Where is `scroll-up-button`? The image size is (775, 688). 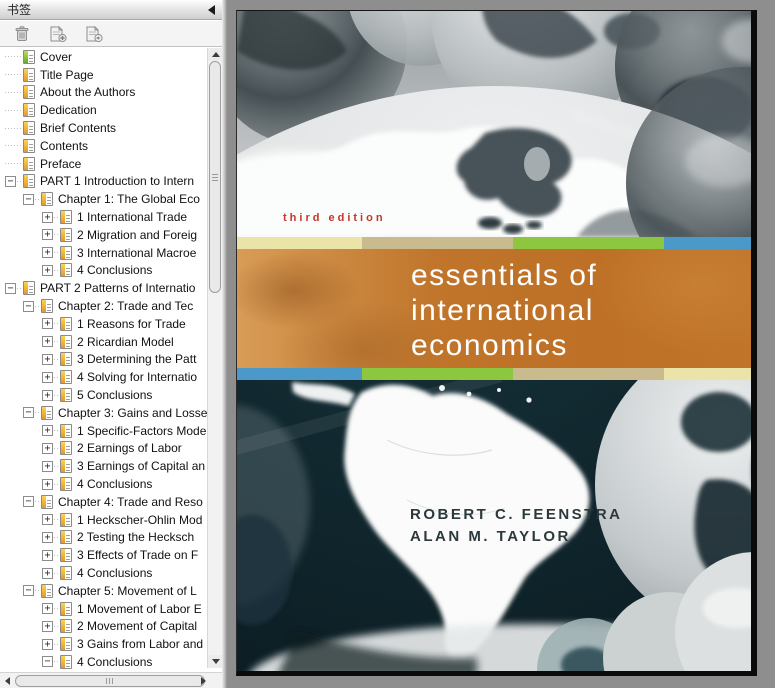
scroll-up-button is located at coordinates (215, 54).